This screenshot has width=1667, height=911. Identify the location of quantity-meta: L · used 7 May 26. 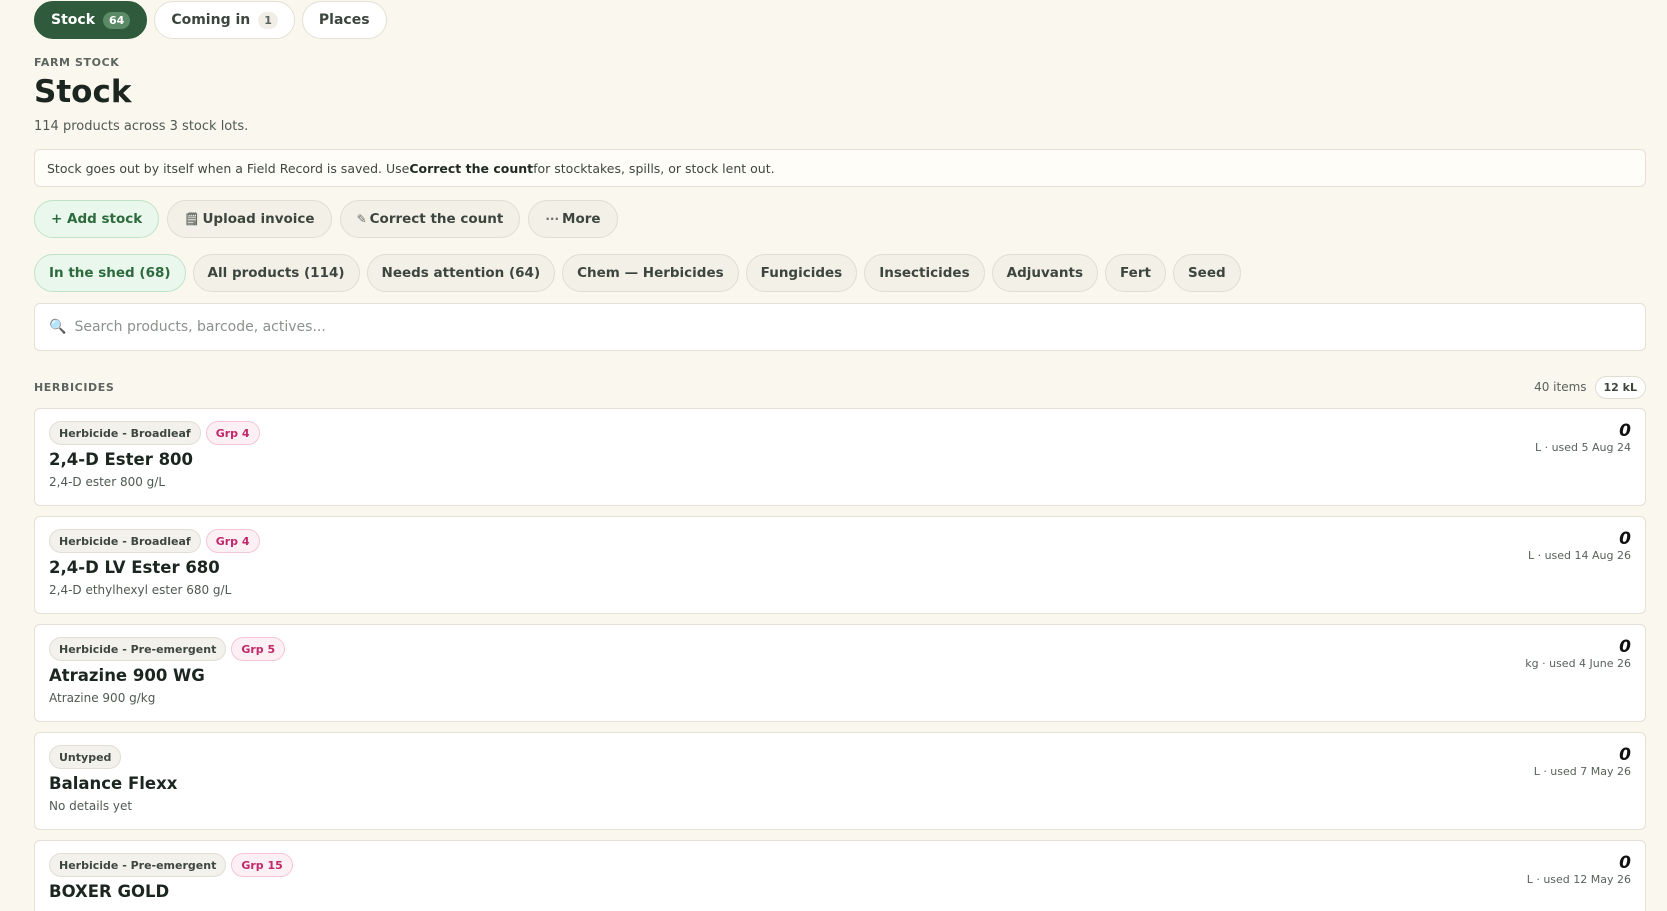
(1582, 771).